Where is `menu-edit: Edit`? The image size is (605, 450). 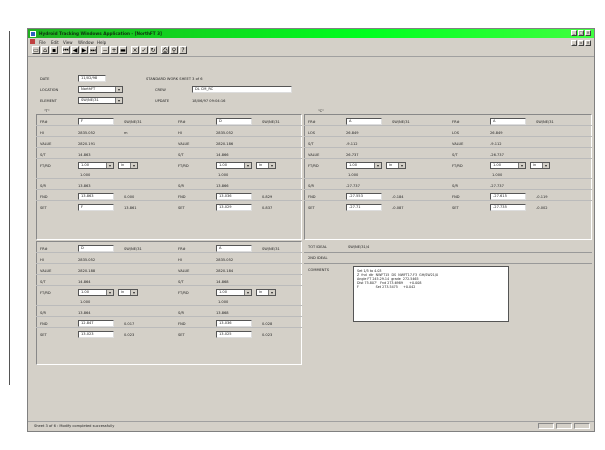 menu-edit: Edit is located at coordinates (55, 42).